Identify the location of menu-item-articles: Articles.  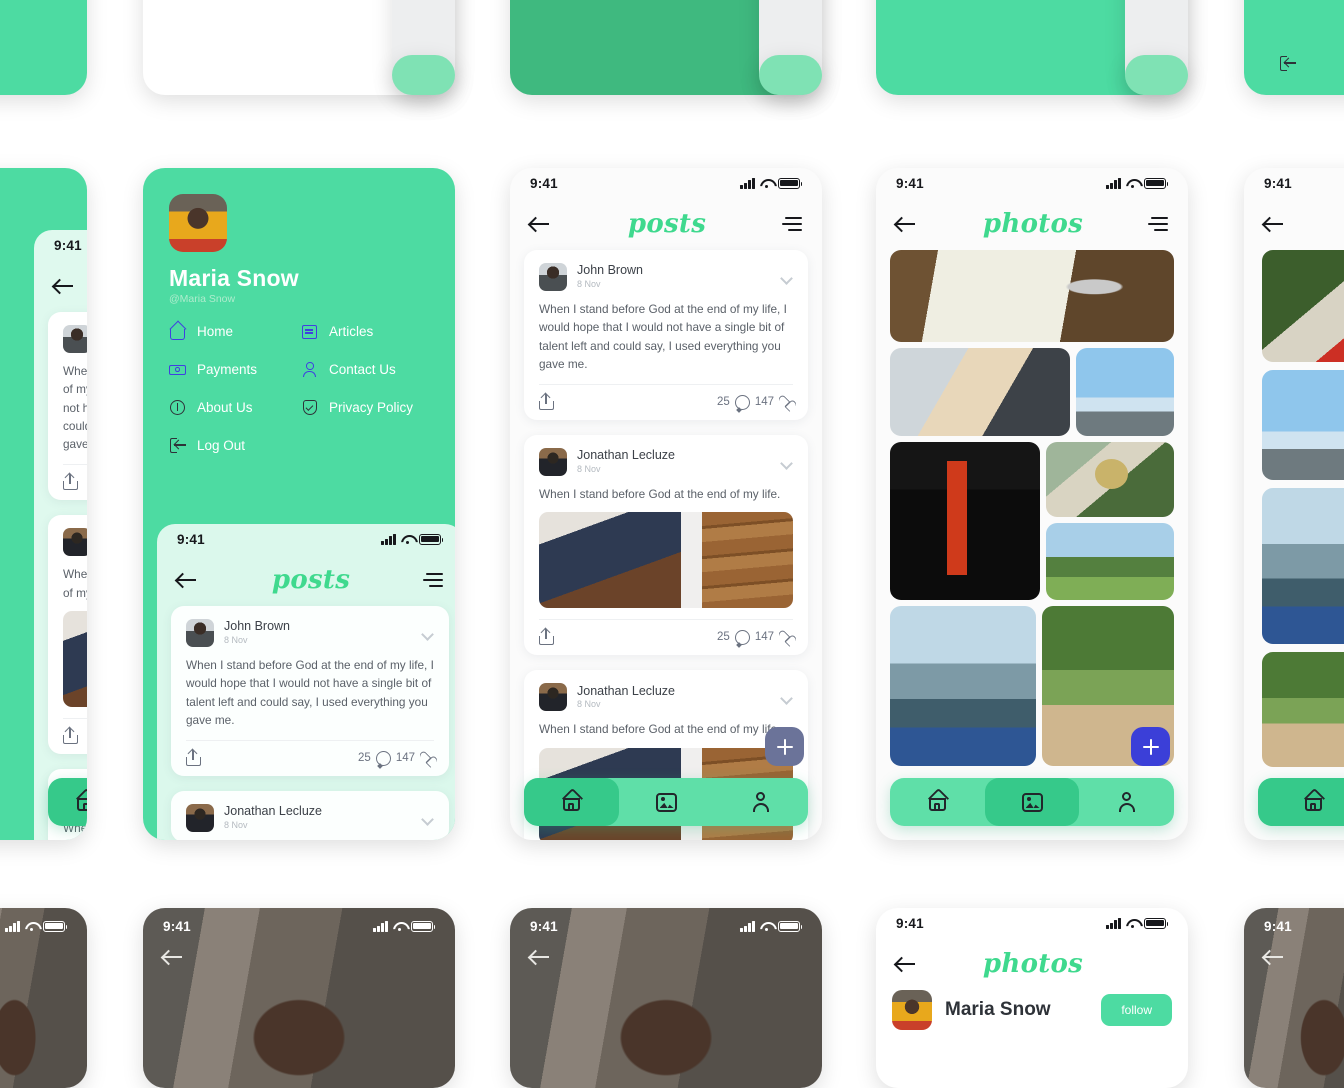
(365, 331).